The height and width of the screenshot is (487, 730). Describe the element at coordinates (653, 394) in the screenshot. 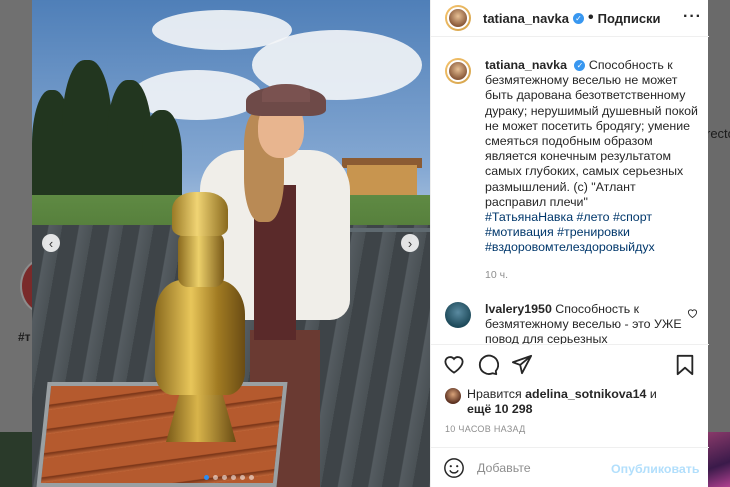

I see `likes-conj: и` at that location.